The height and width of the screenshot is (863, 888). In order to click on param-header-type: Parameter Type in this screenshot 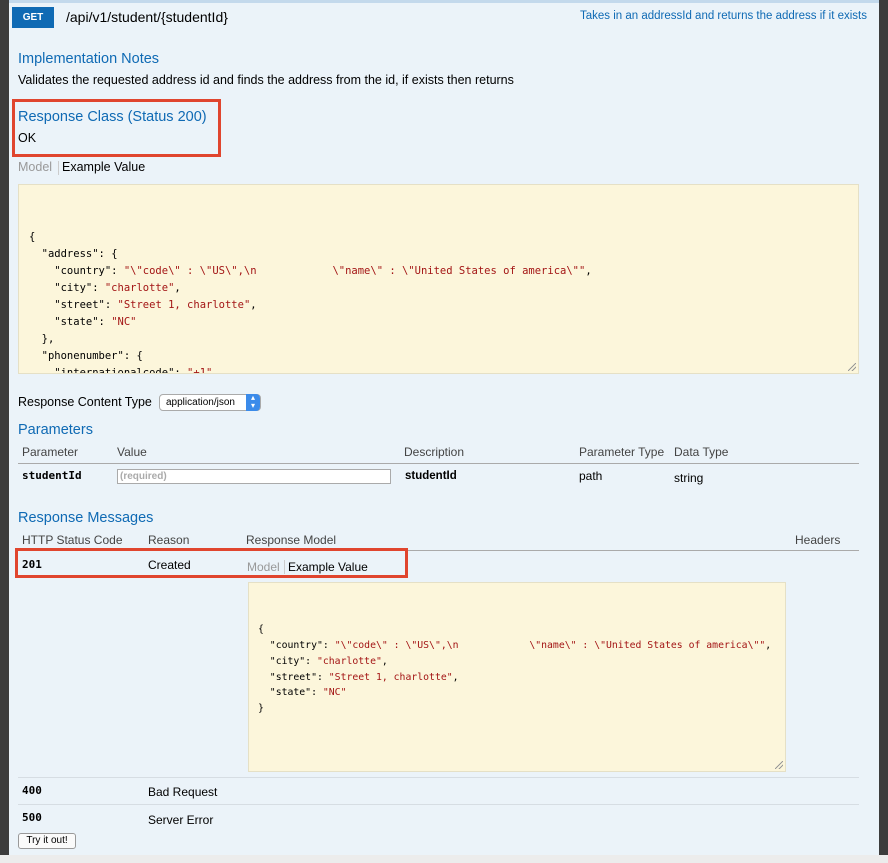, I will do `click(622, 452)`.